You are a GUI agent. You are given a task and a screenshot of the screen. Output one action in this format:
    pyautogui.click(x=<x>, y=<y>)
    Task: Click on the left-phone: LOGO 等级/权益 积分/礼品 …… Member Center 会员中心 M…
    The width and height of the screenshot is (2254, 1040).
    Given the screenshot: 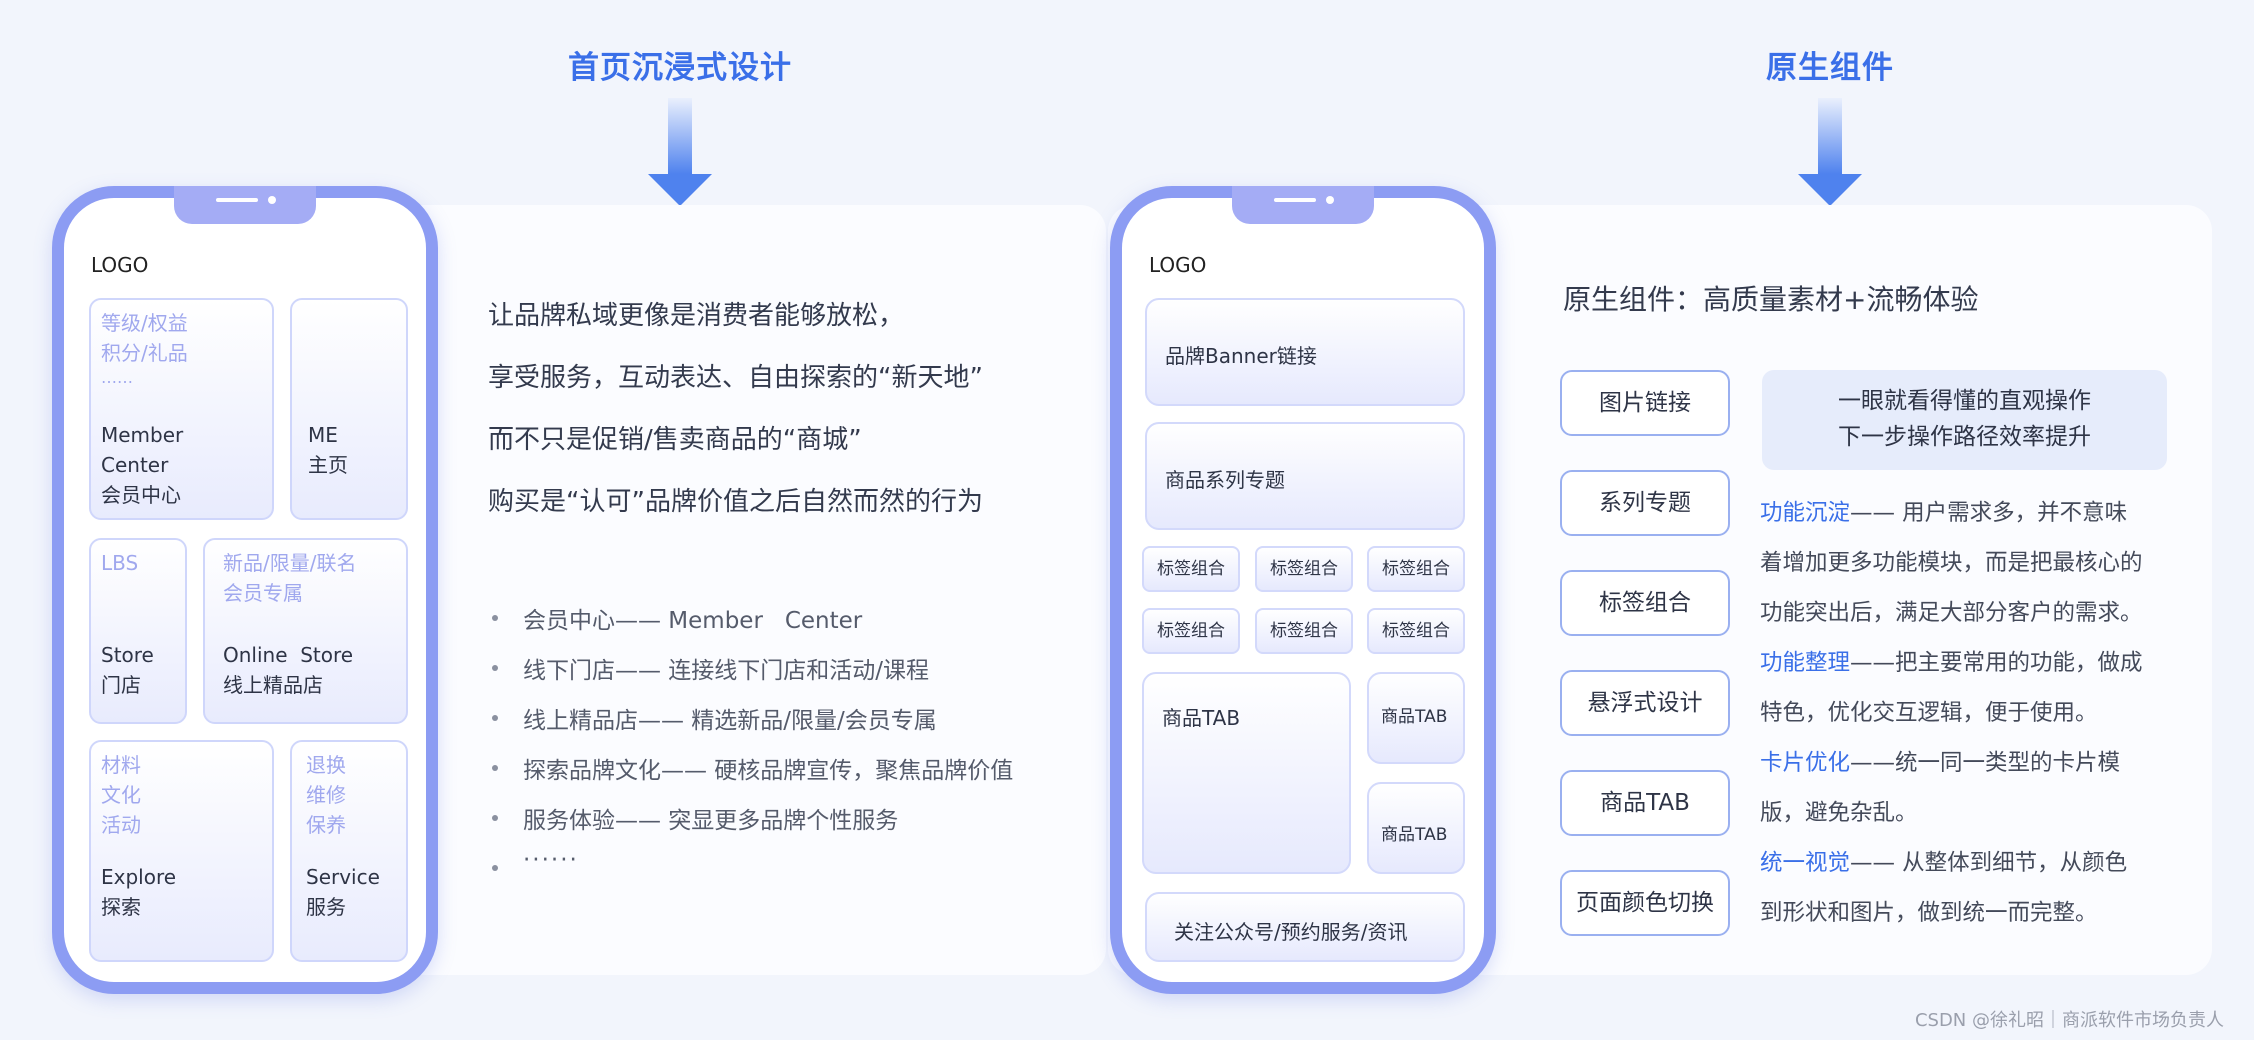 What is the action you would take?
    pyautogui.click(x=245, y=590)
    